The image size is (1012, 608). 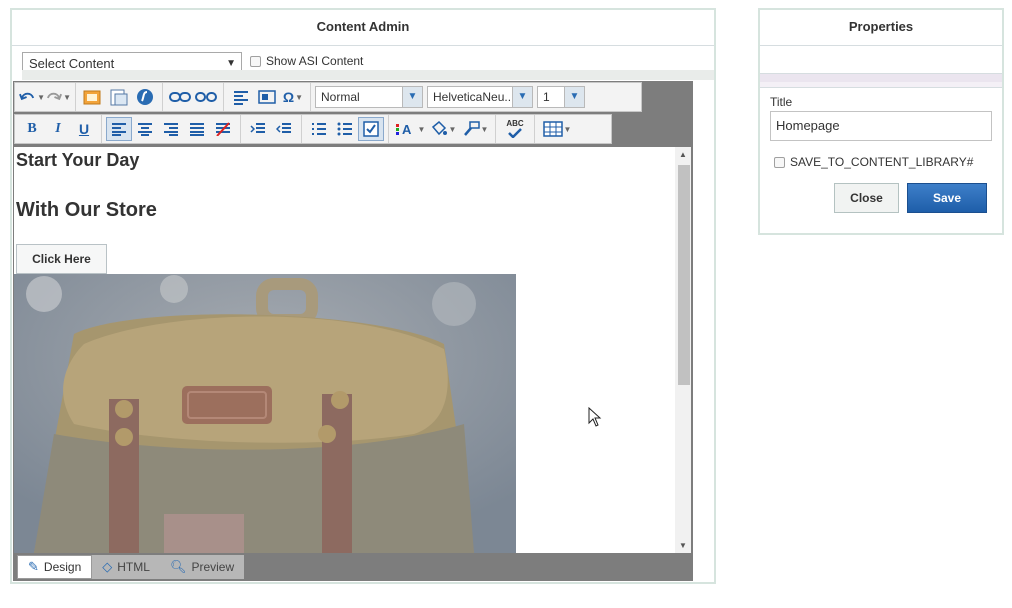 I want to click on background-color-icon: ▼, so click(x=443, y=129).